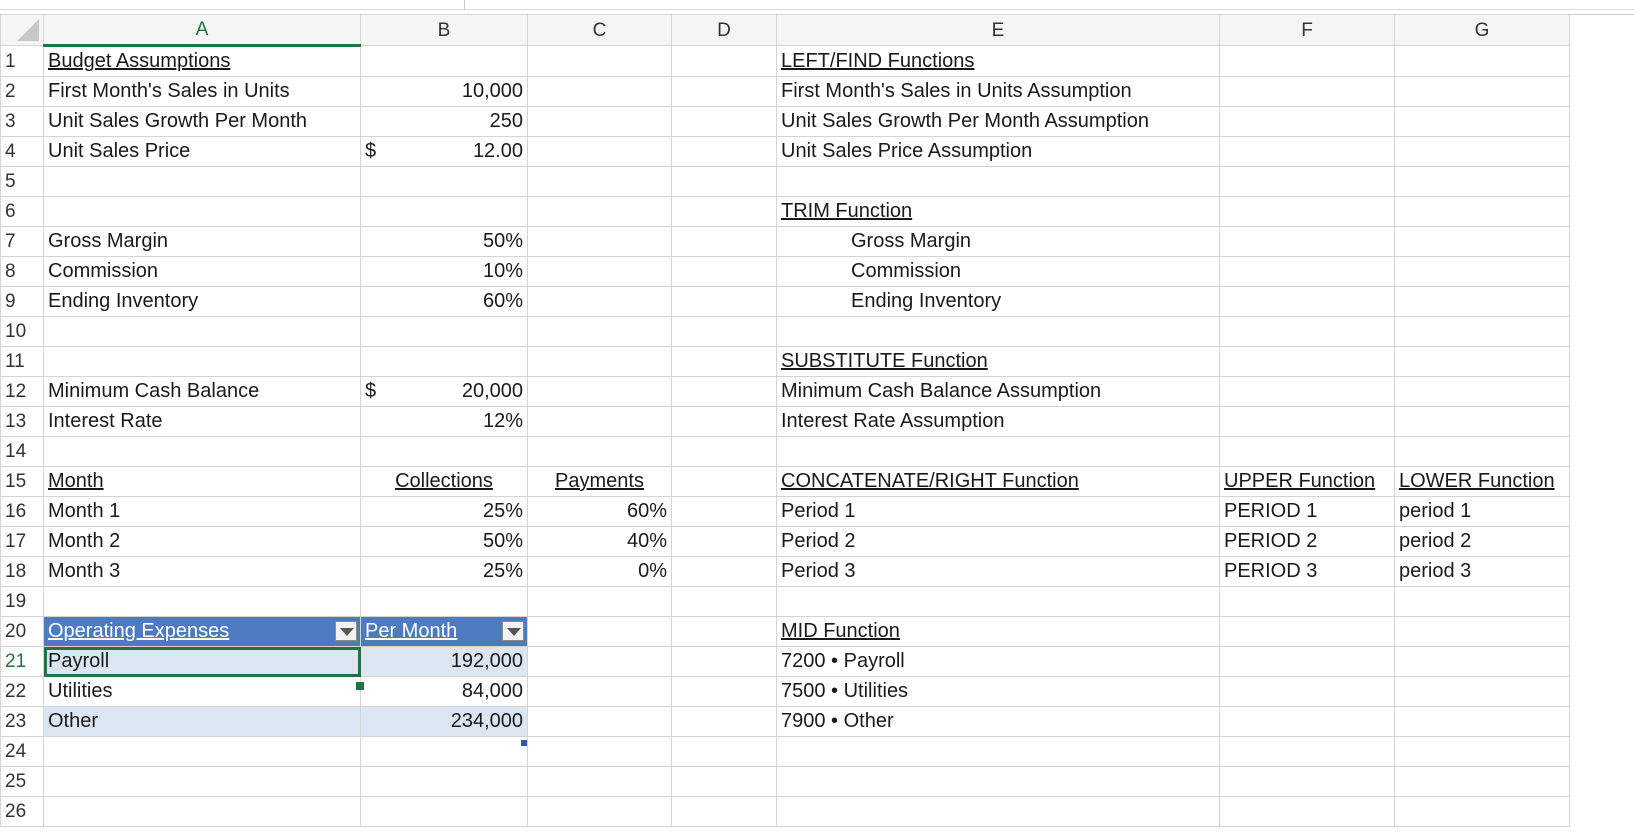 The image size is (1634, 836). What do you see at coordinates (1307, 571) in the screenshot?
I see `cell-f18: PERIOD 3` at bounding box center [1307, 571].